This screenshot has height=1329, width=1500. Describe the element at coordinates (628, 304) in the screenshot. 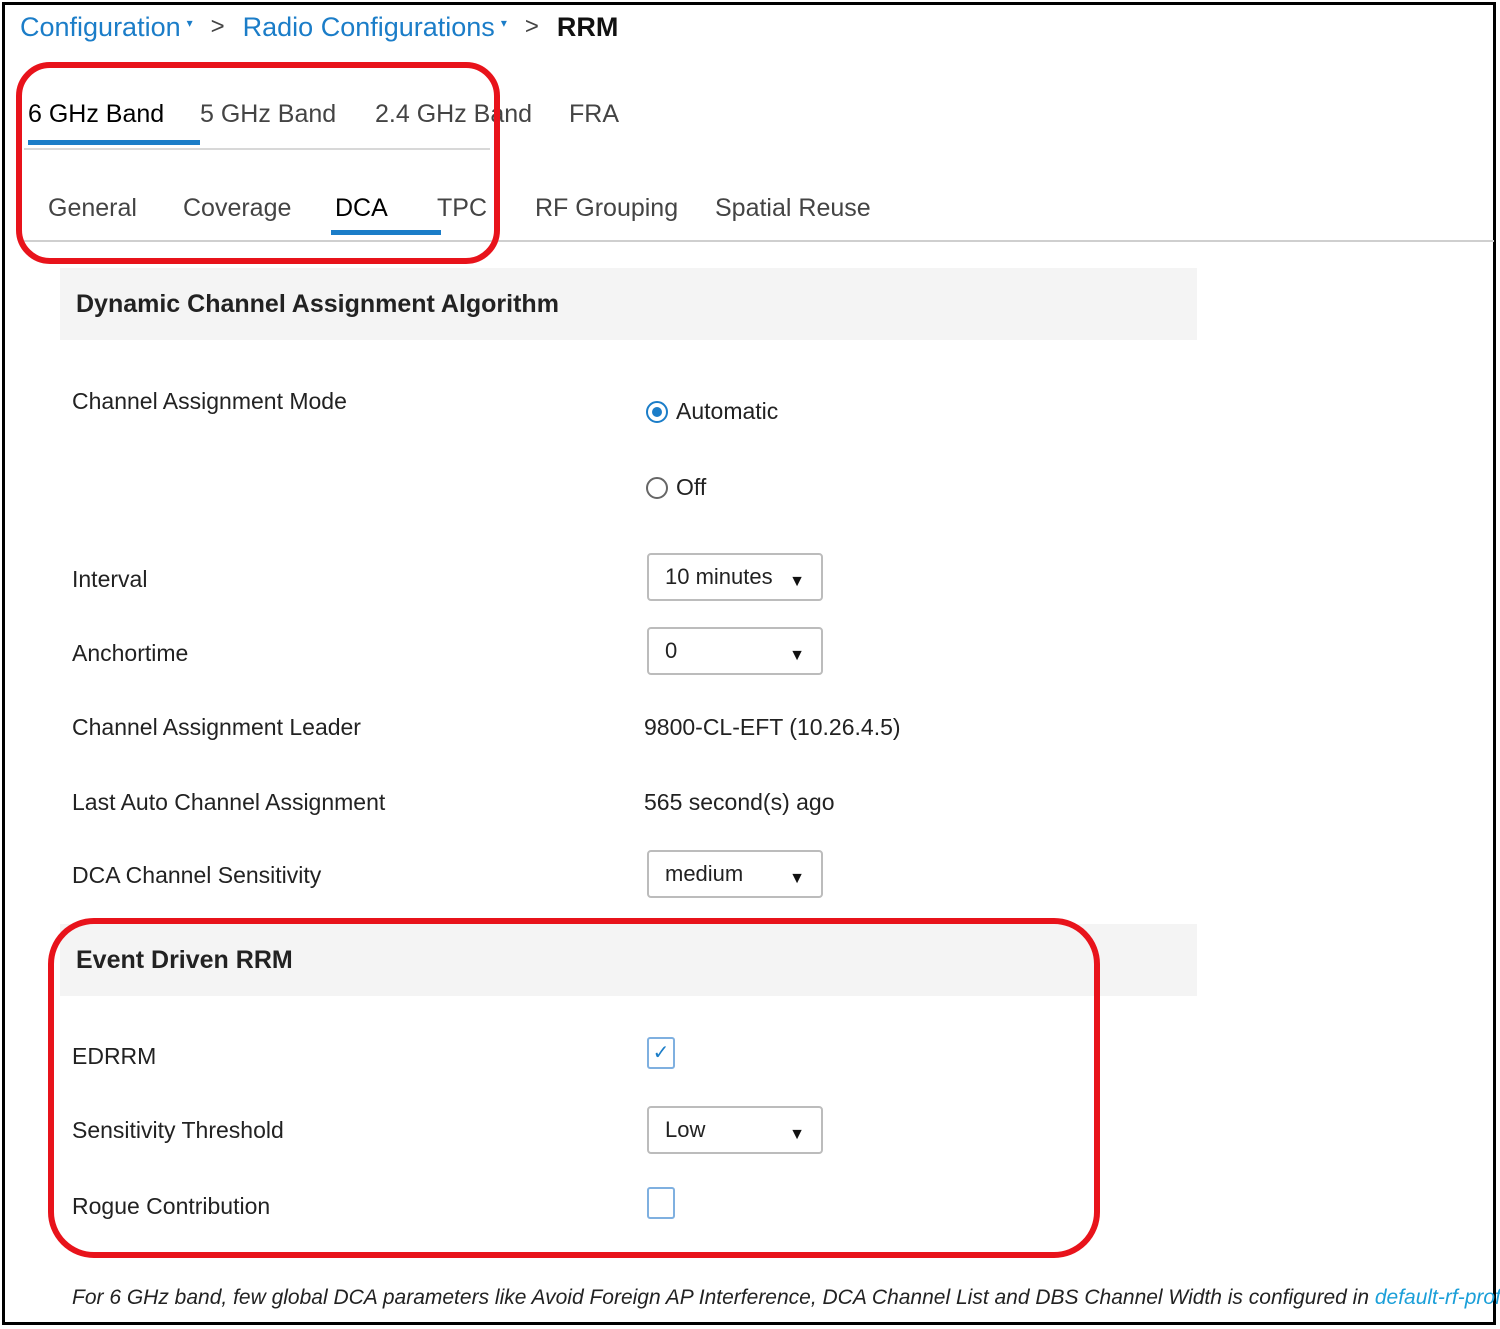

I see `dca-section-title: Dynamic Channel Assignment Algorithm` at that location.